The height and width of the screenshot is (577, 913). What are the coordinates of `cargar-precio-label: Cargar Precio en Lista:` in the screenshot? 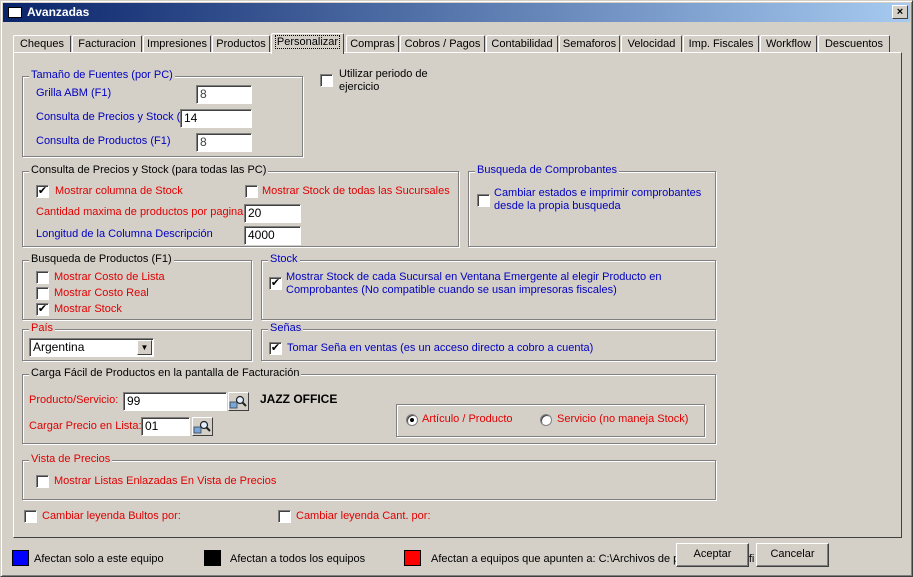 It's located at (85, 426).